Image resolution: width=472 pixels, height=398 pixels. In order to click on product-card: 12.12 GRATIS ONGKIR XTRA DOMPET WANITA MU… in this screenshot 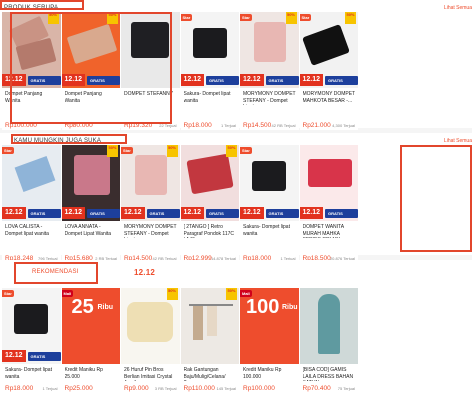, I will do `click(328, 204)`.